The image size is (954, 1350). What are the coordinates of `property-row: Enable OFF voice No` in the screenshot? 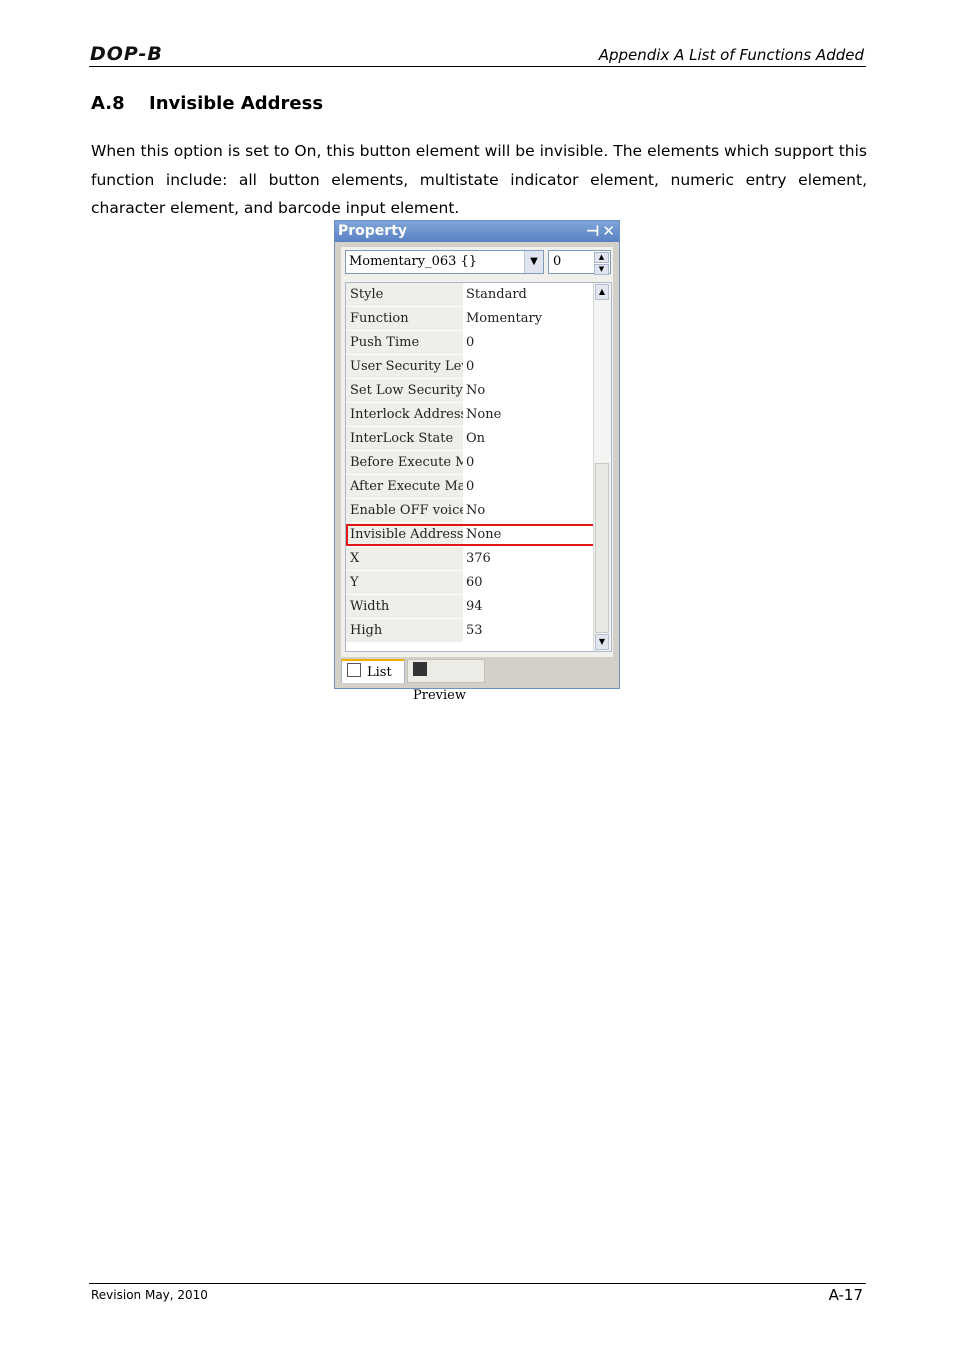 It's located at (471, 511).